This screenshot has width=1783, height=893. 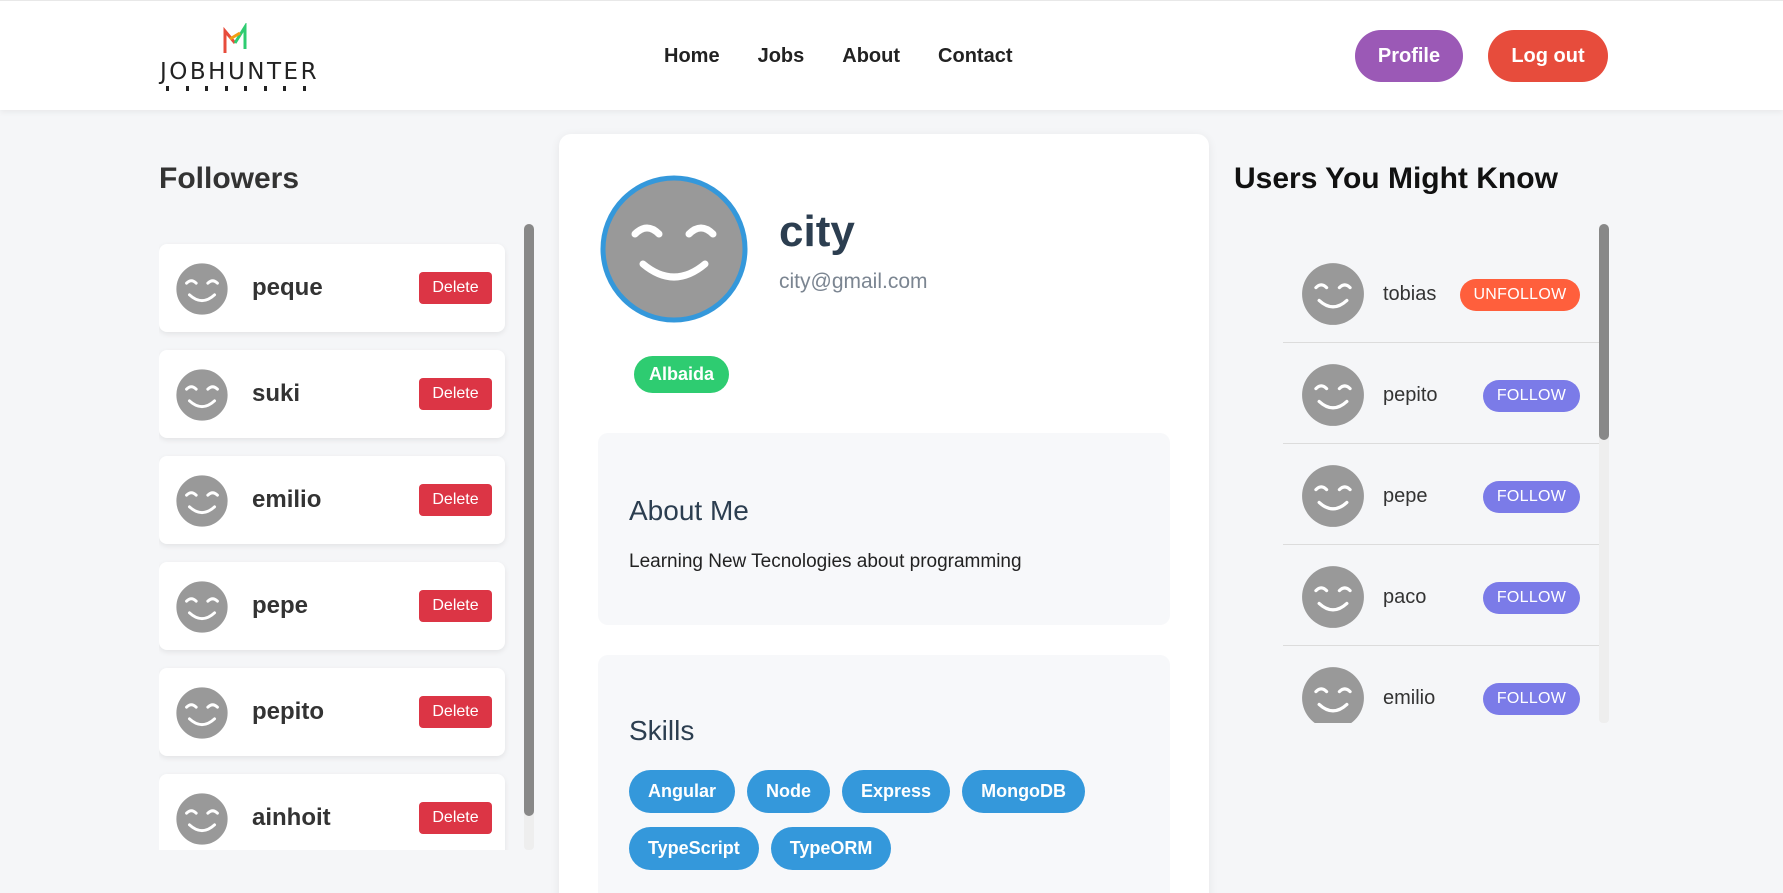 I want to click on suggestion-item: pepe FOLLOW, so click(x=1441, y=494).